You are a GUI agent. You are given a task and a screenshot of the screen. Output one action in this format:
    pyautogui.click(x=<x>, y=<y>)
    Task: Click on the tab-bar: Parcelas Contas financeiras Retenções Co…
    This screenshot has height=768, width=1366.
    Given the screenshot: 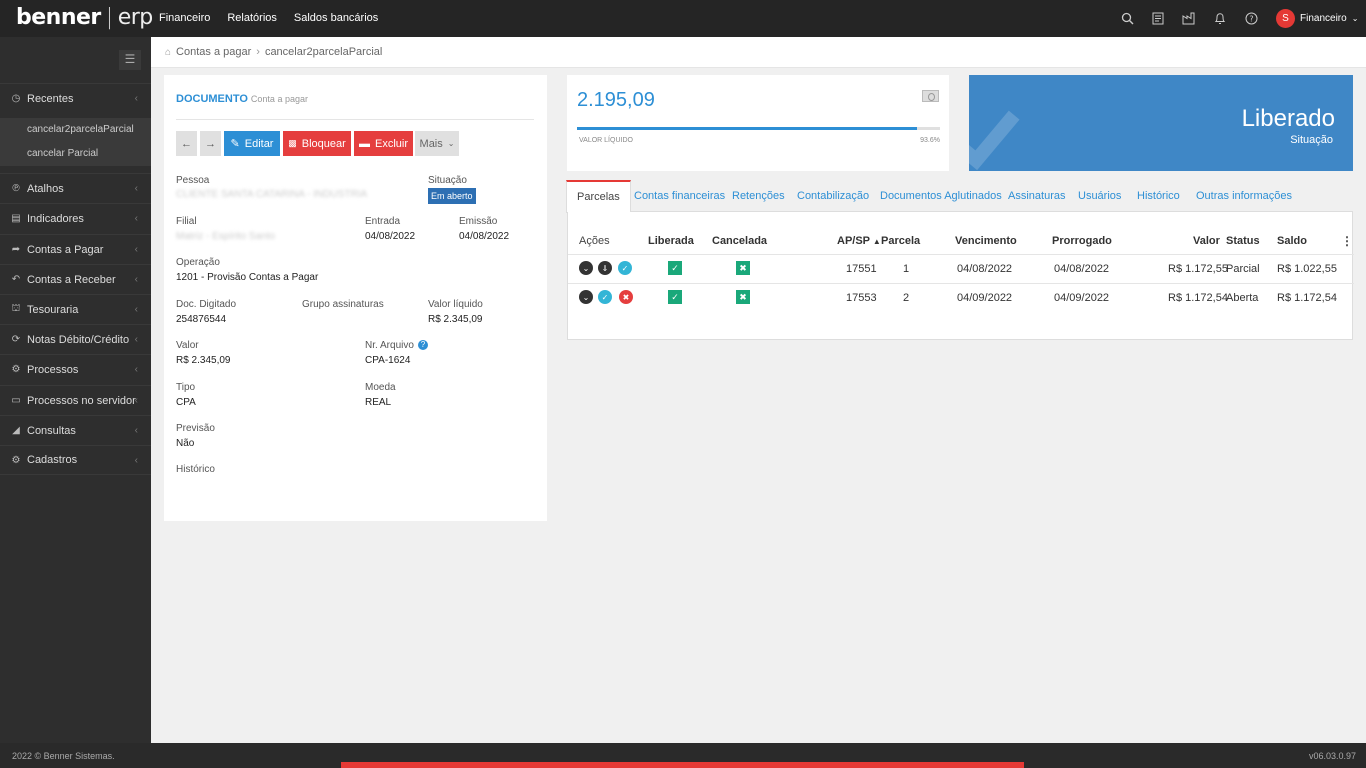 What is the action you would take?
    pyautogui.click(x=959, y=196)
    